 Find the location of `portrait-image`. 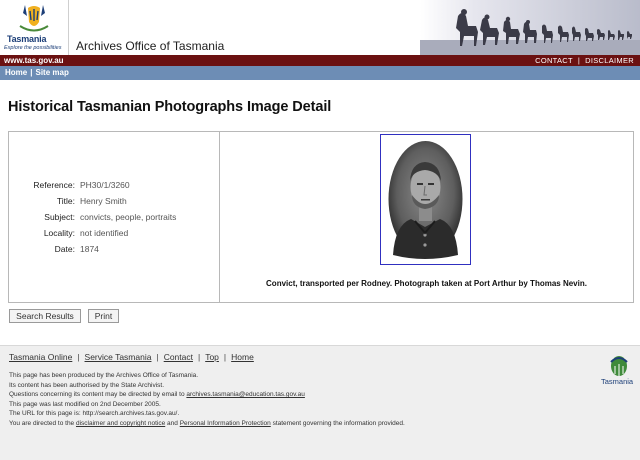

portrait-image is located at coordinates (425, 199).